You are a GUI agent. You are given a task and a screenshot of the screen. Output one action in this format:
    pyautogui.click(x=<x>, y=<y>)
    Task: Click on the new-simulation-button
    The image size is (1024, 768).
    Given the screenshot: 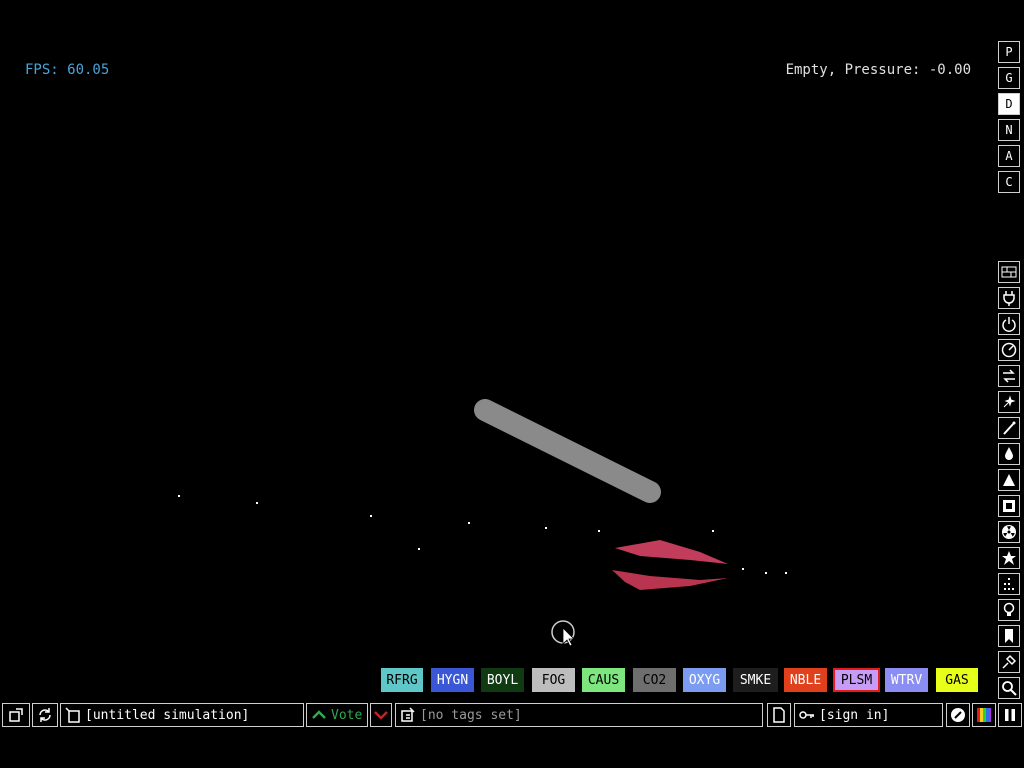 What is the action you would take?
    pyautogui.click(x=779, y=715)
    